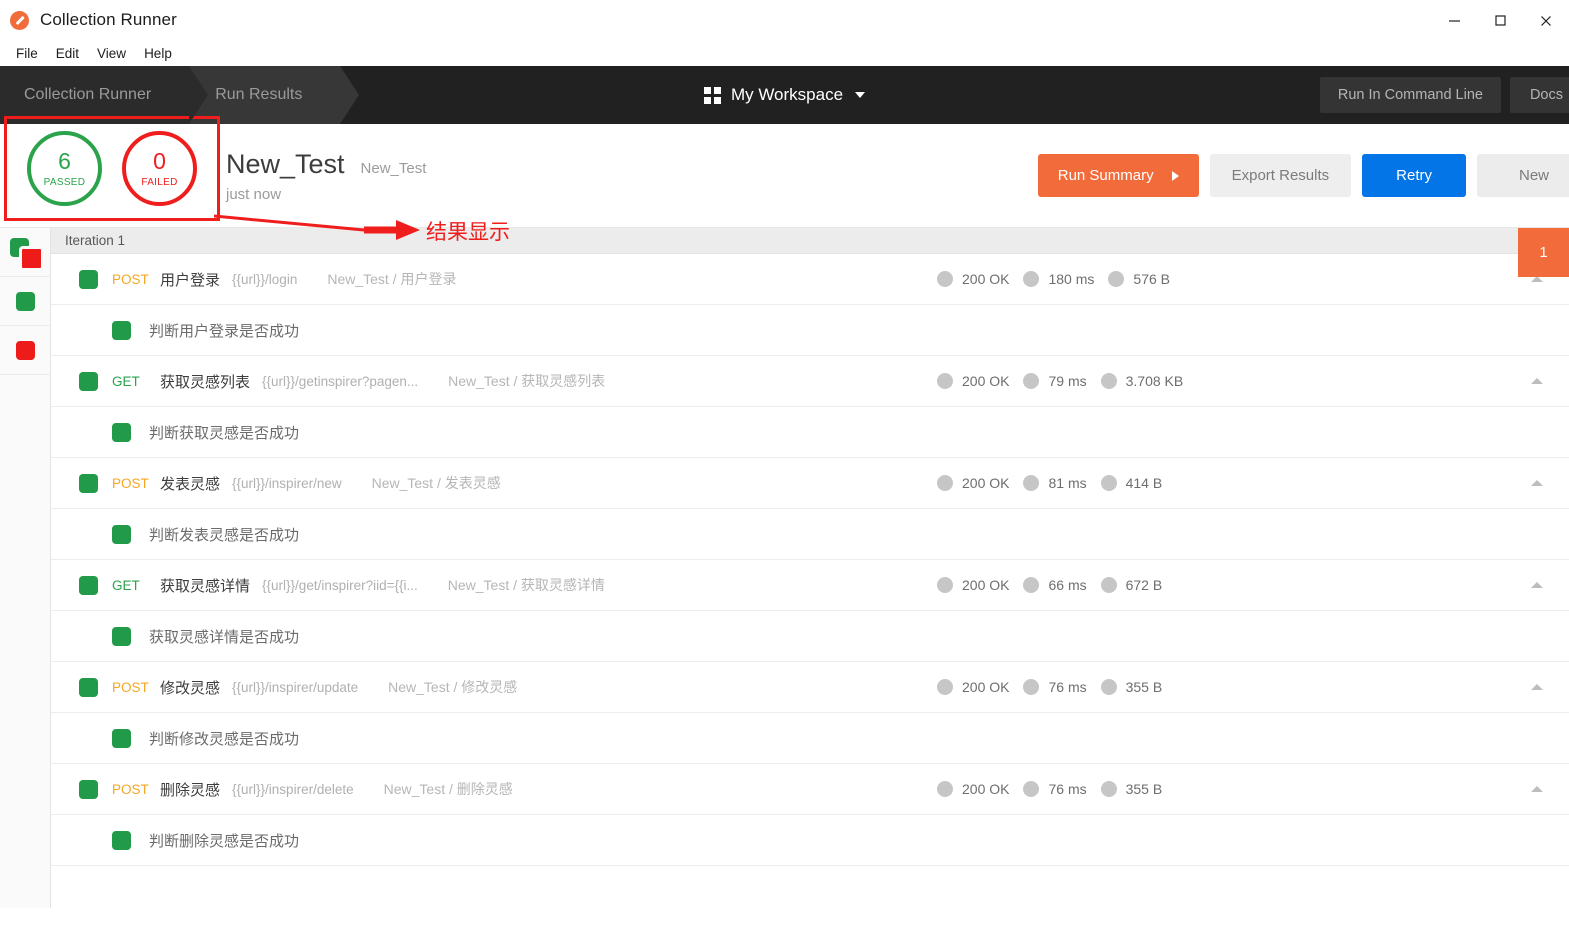  What do you see at coordinates (108, 19) in the screenshot?
I see `window-title: Collection Runner` at bounding box center [108, 19].